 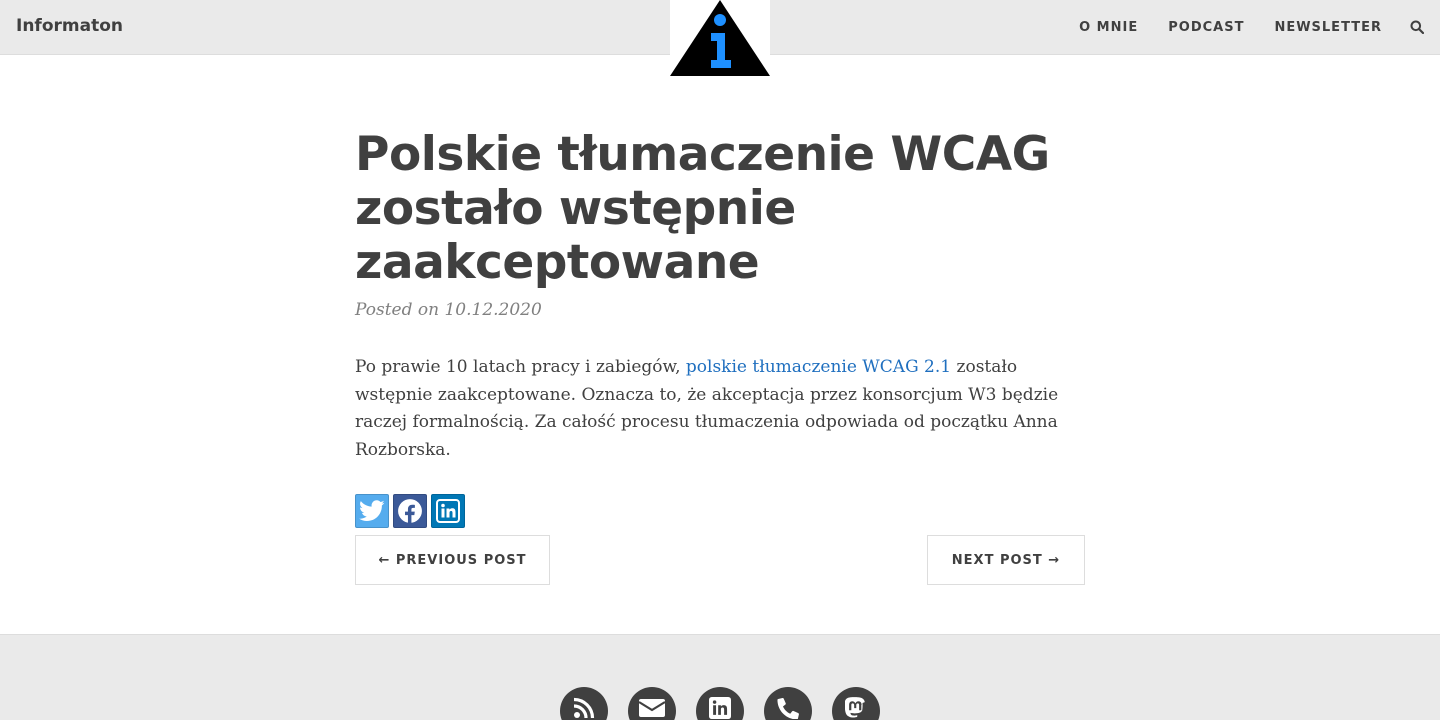 I want to click on site-logo, so click(x=720, y=39).